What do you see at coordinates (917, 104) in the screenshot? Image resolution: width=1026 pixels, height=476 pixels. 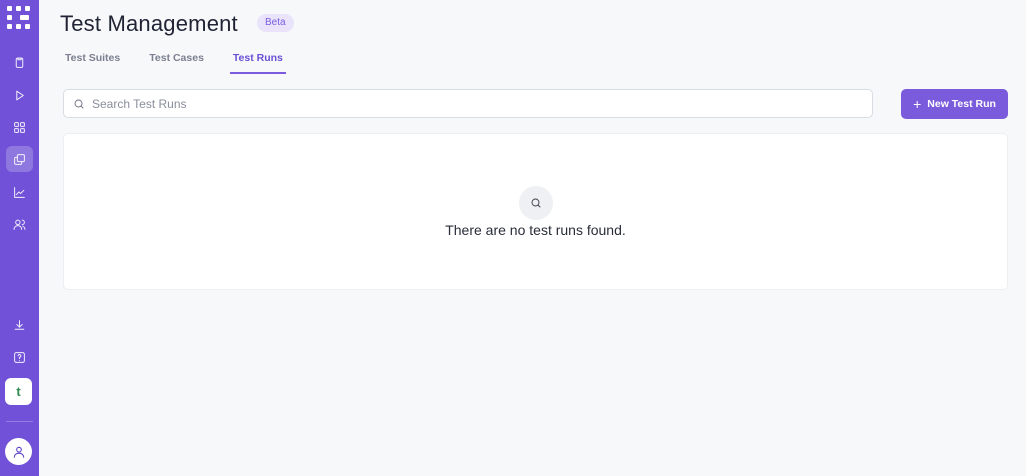 I see `plus-icon: +` at bounding box center [917, 104].